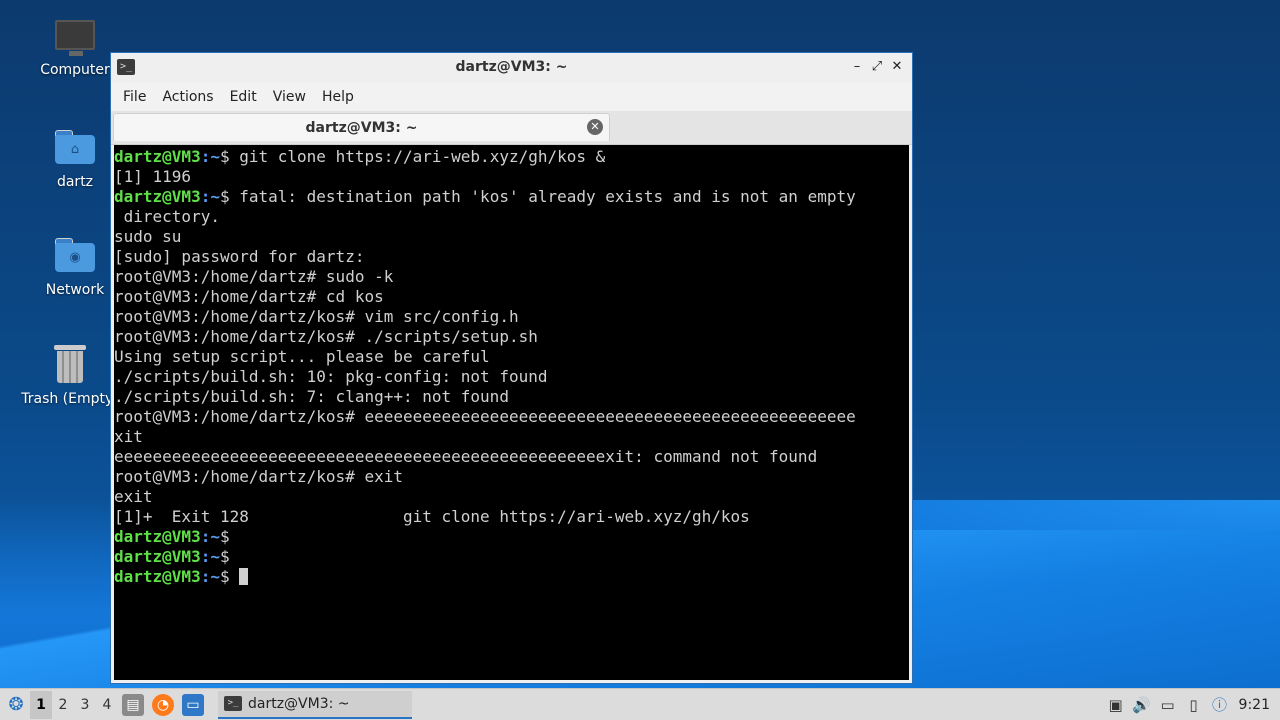 This screenshot has height=720, width=1280. Describe the element at coordinates (75, 70) in the screenshot. I see `desktop-icon-label: Computer` at that location.